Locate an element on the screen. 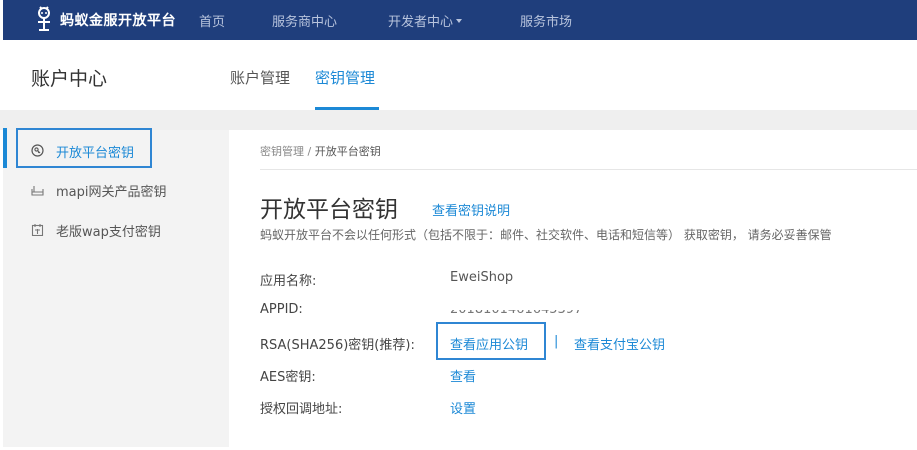 This screenshot has width=917, height=450. view-key-docs-link: 查看密钥说明 is located at coordinates (471, 209).